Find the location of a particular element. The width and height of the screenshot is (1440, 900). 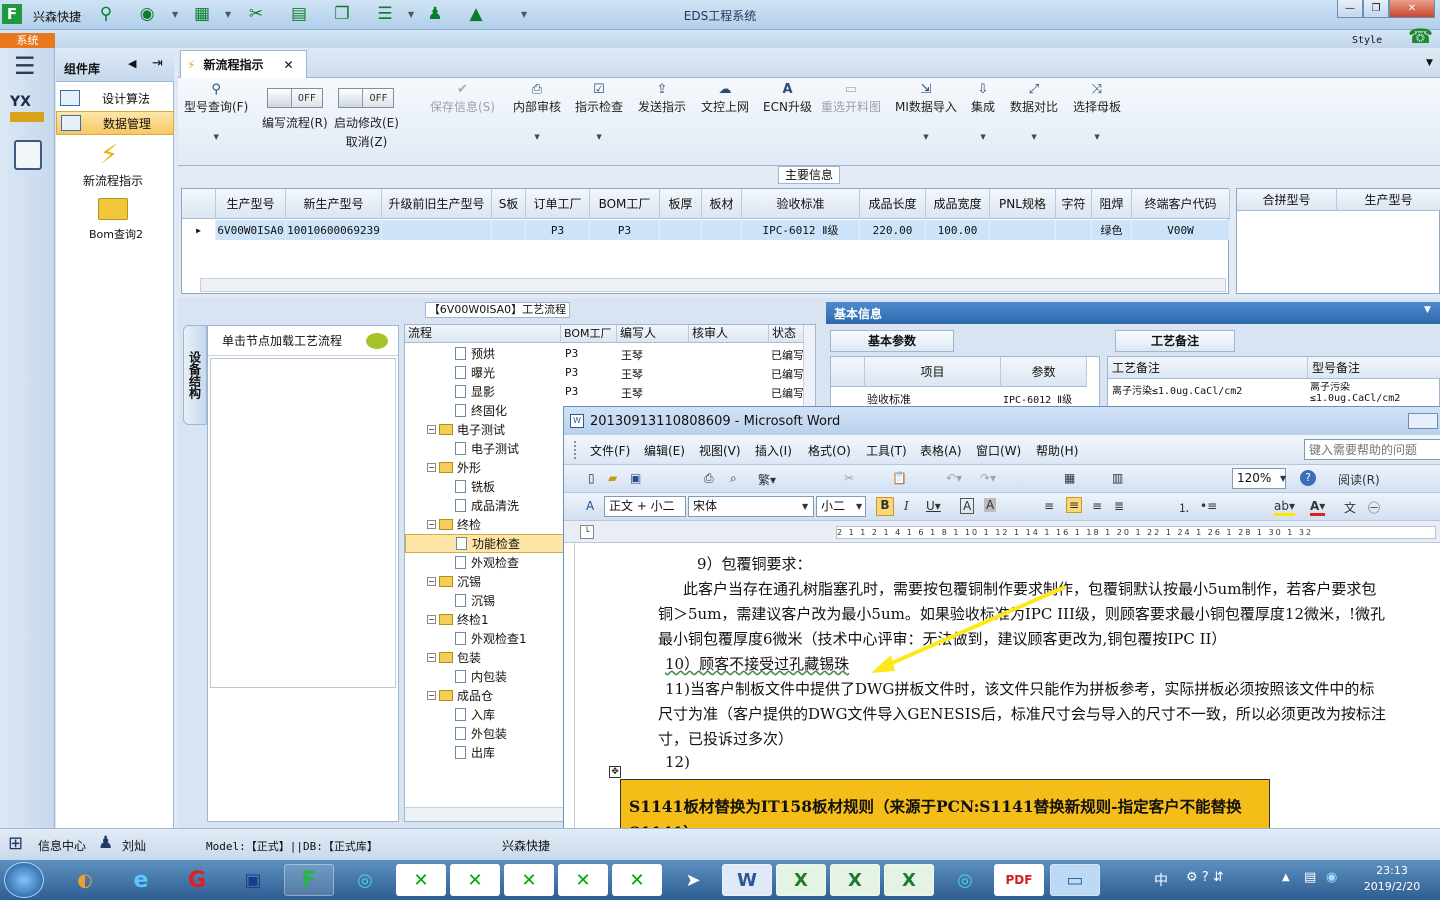

char-border-button: A is located at coordinates (967, 506).